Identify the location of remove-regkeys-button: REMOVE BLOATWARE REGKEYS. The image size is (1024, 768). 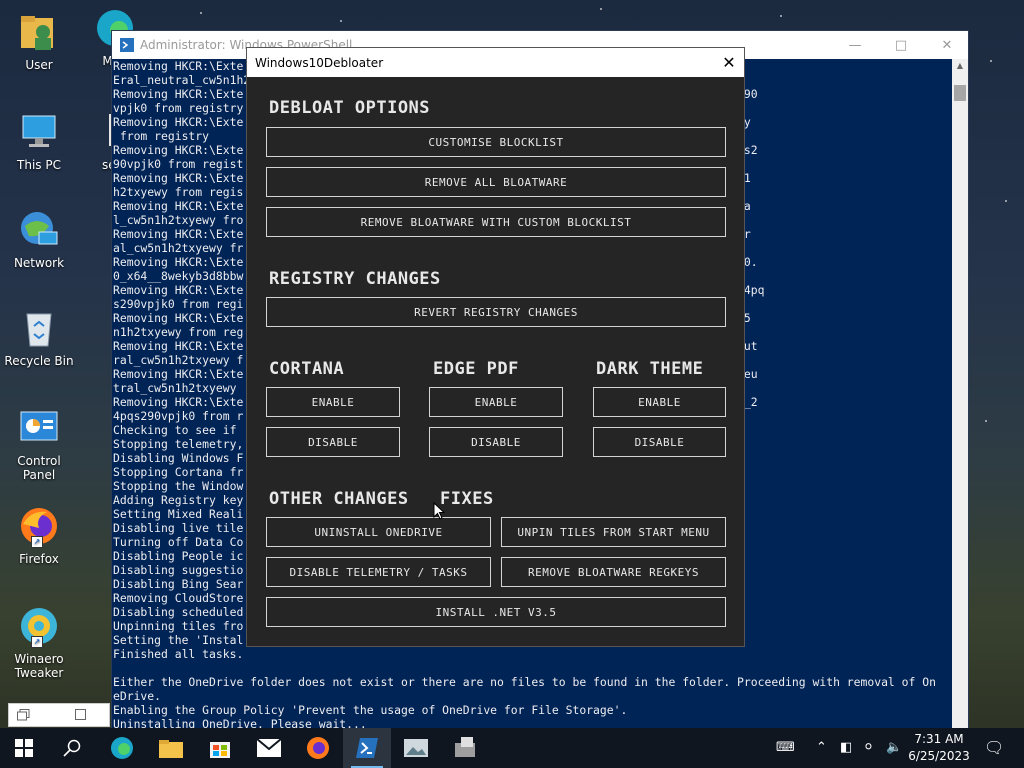
(613, 572).